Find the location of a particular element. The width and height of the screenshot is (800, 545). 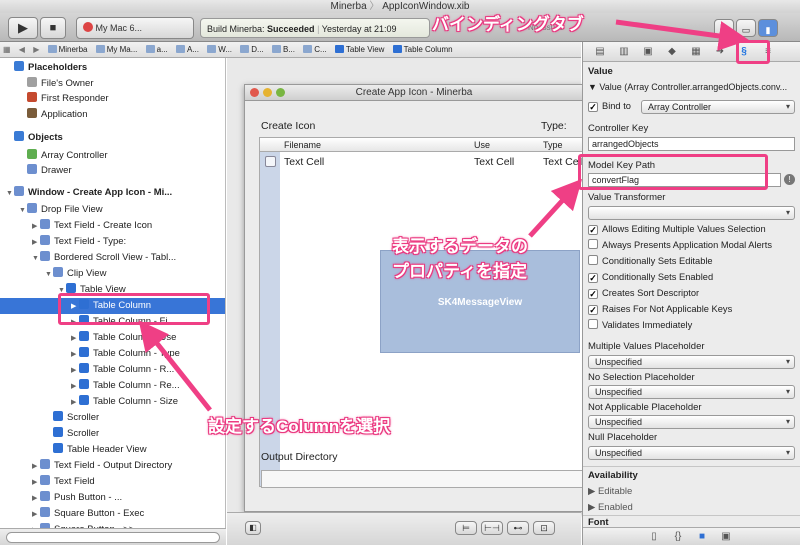

annotation-select-column-text: 設定するColumnを選択 is located at coordinates (299, 426).